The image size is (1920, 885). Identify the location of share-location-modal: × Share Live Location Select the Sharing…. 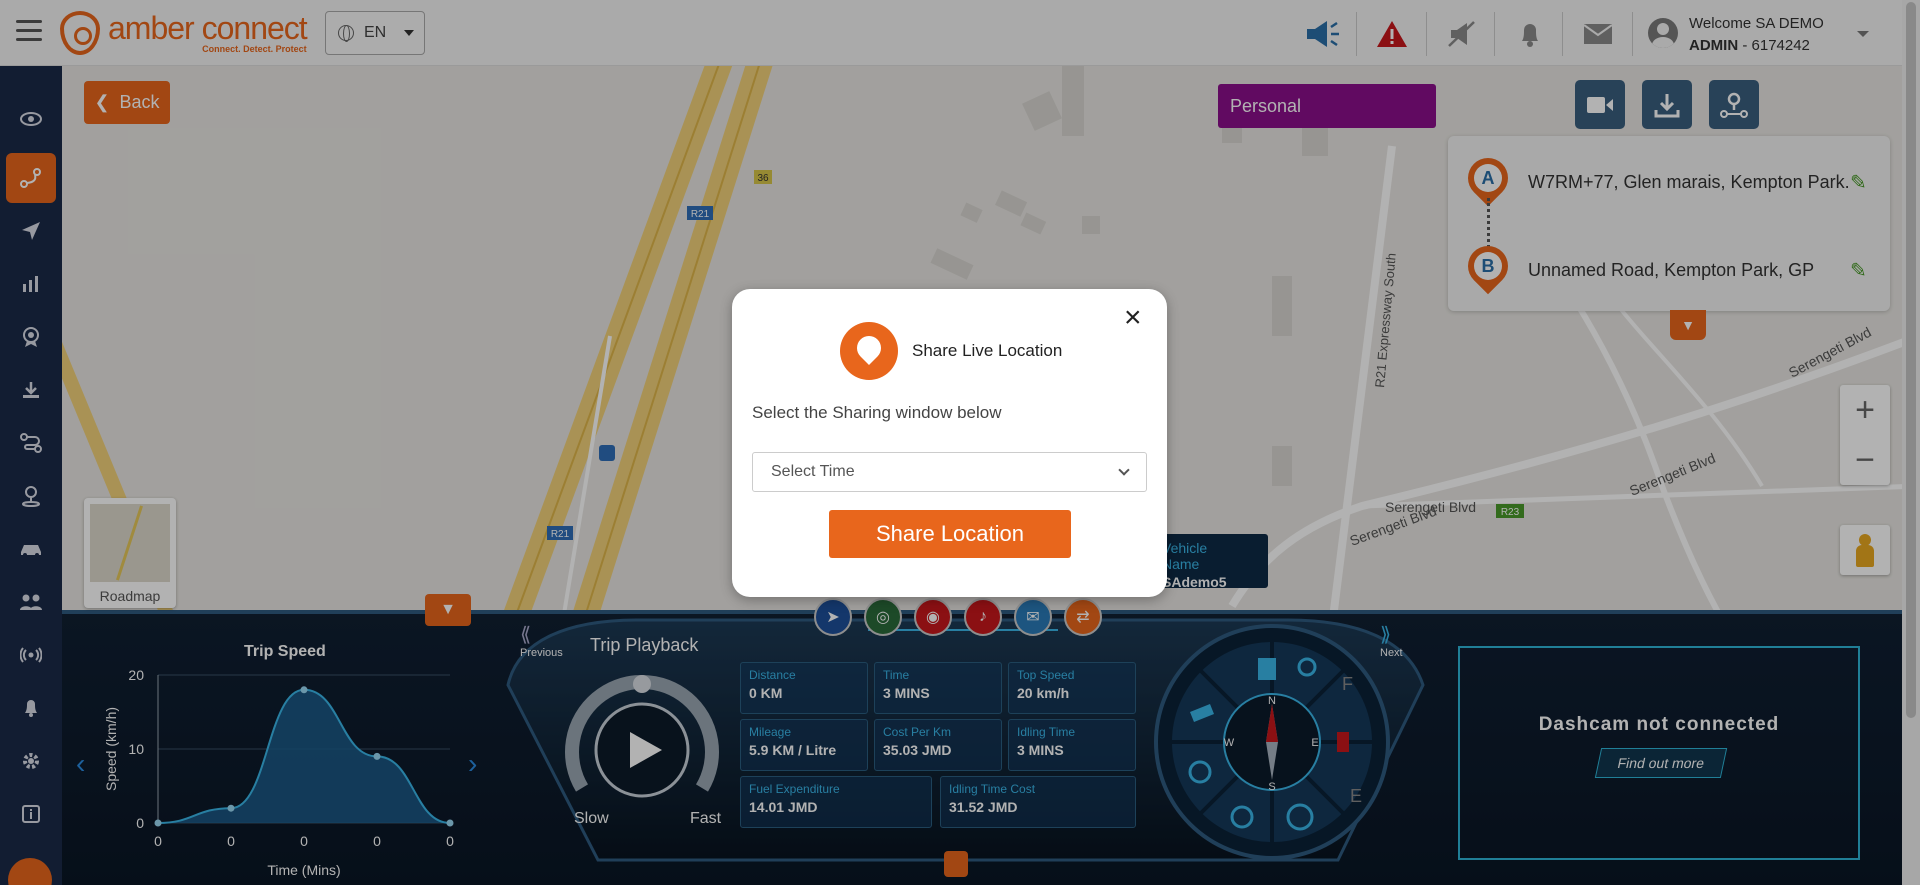
(949, 443).